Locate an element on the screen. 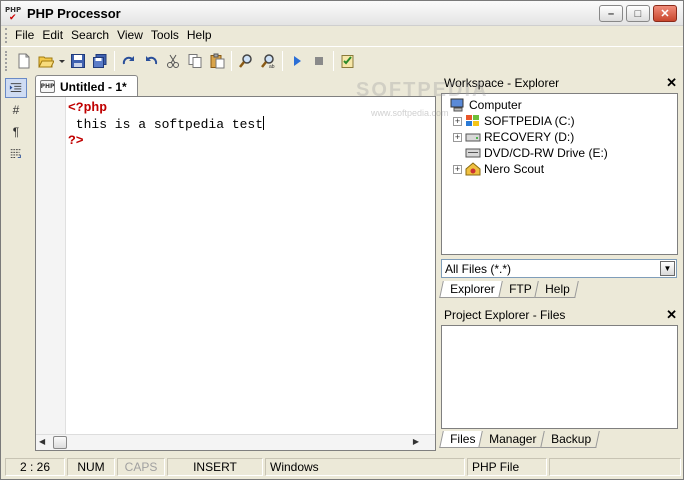 This screenshot has height=480, width=684. tab-explorer: Explorer is located at coordinates (471, 289).